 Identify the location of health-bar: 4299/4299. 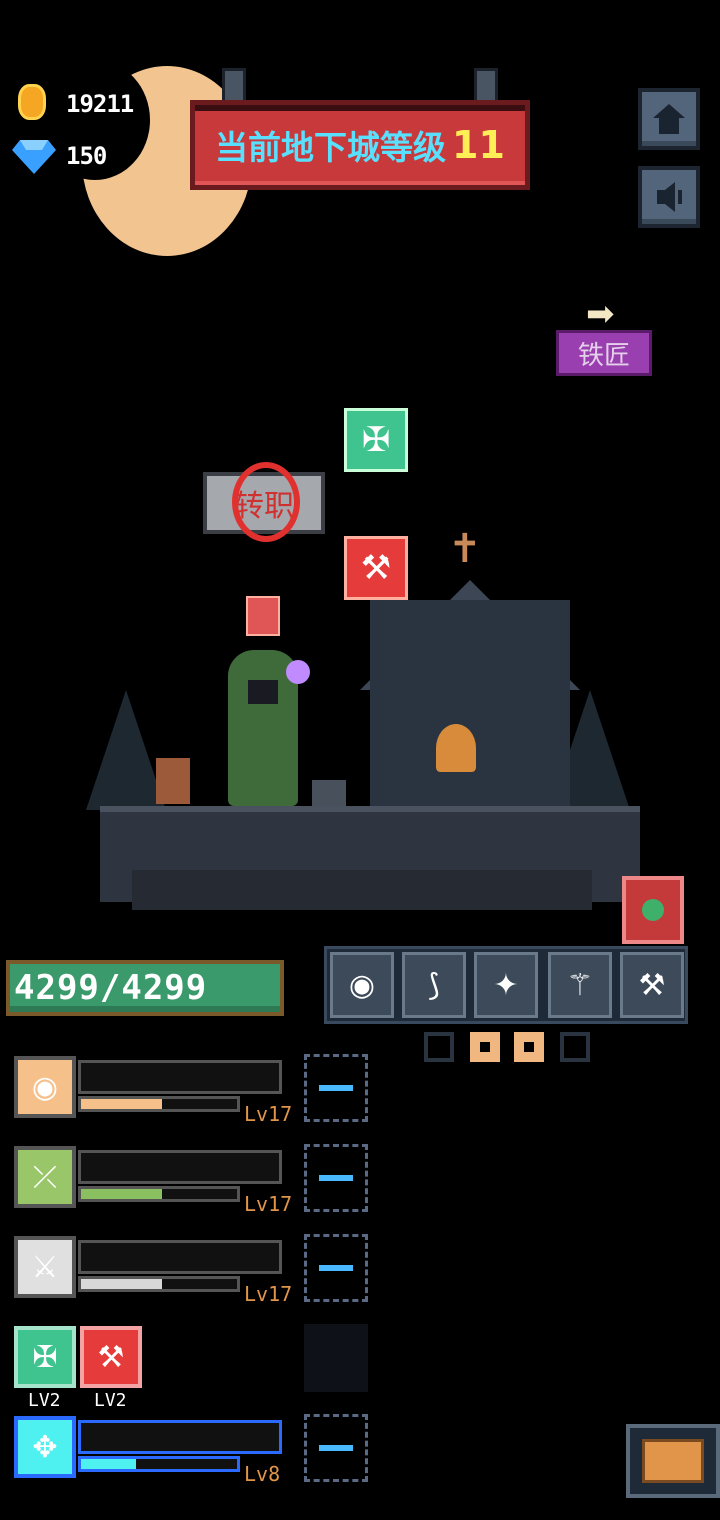
(145, 988).